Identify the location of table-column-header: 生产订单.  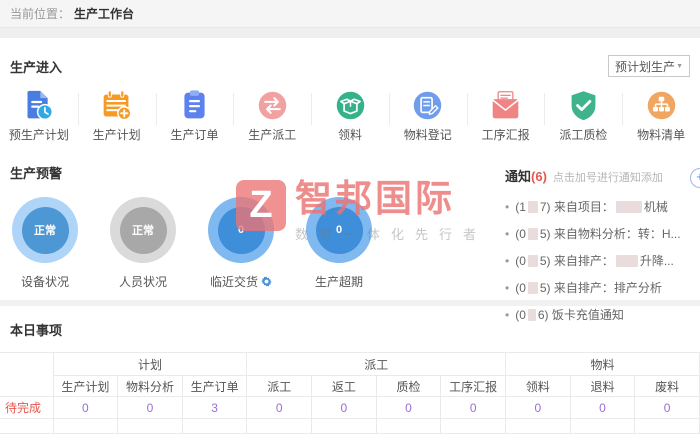
(214, 386).